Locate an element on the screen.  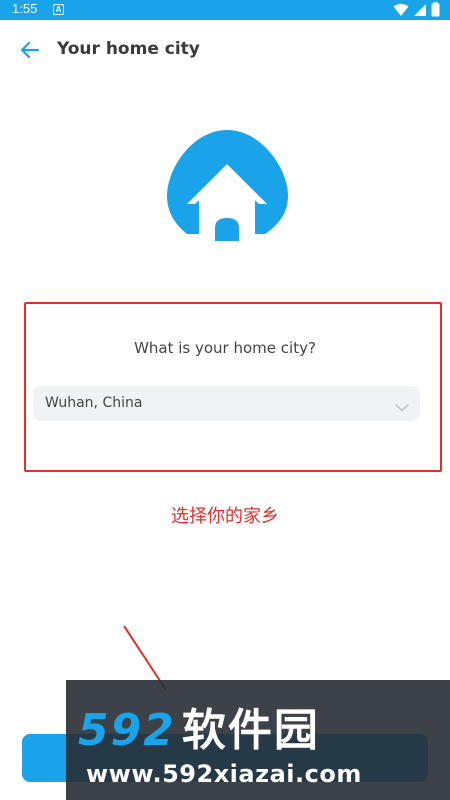
app-bar: Your home city is located at coordinates (225, 50).